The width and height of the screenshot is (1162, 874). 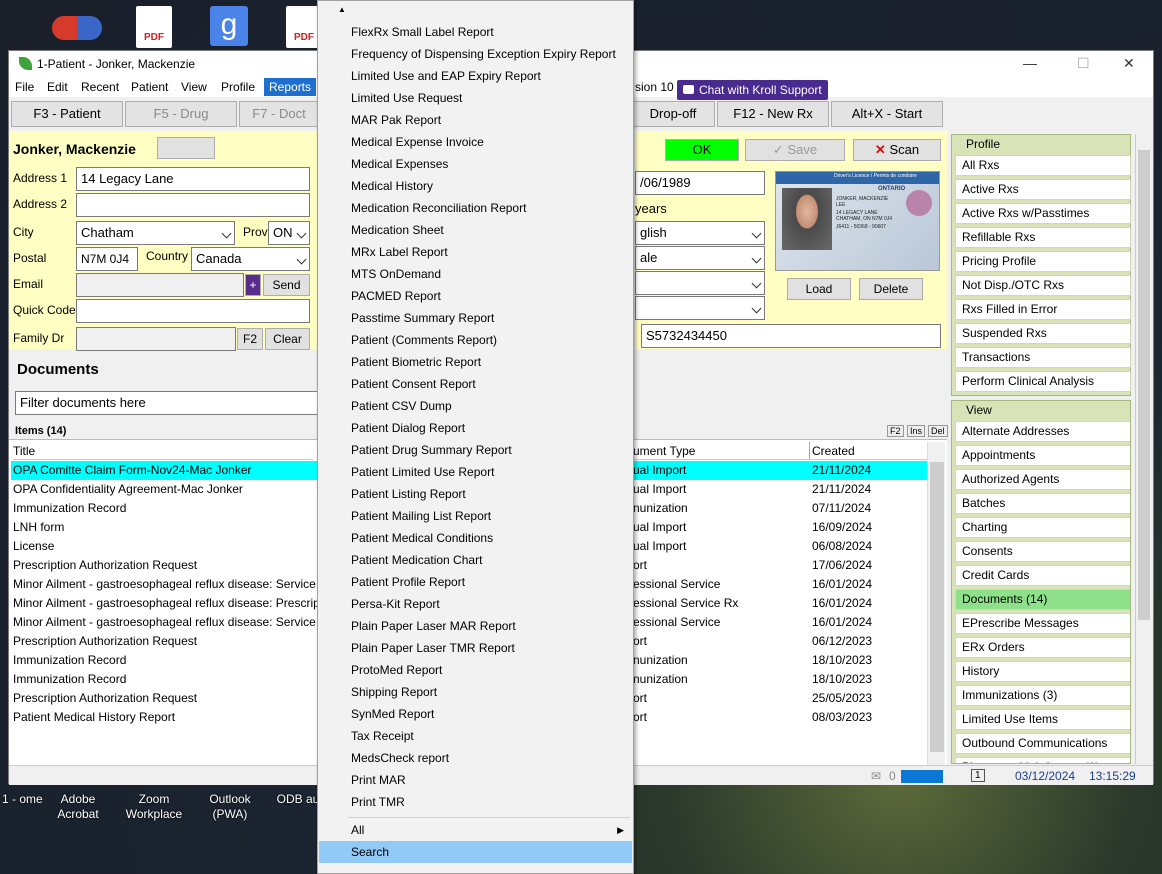 I want to click on desktop-pill-icon, so click(x=77, y=28).